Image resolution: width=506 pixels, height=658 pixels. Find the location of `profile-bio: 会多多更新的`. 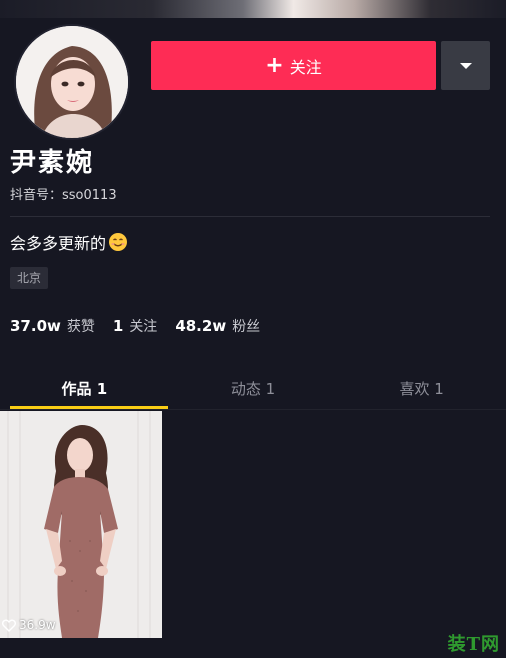

profile-bio: 会多多更新的 is located at coordinates (69, 242).